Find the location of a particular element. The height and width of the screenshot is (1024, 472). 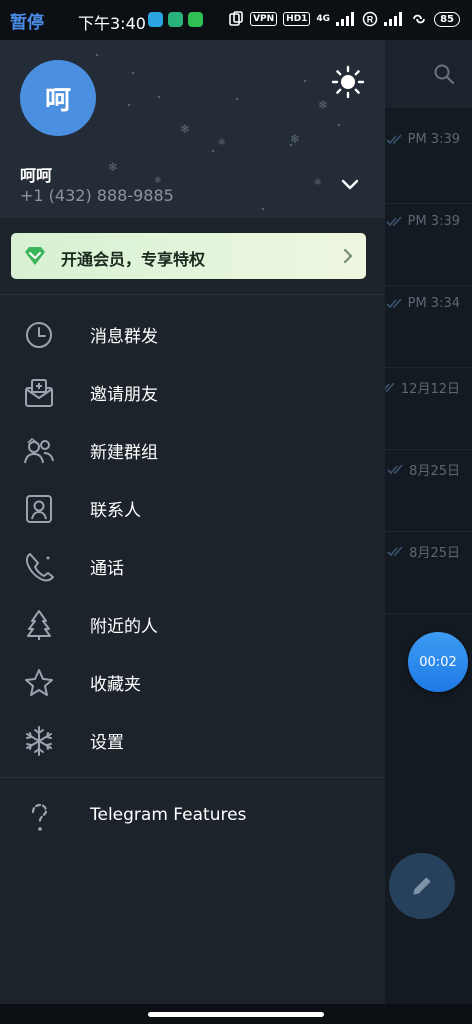

status-bar: 暂停 下午3:40 VPN HD1 4G R 85 is located at coordinates (236, 20).